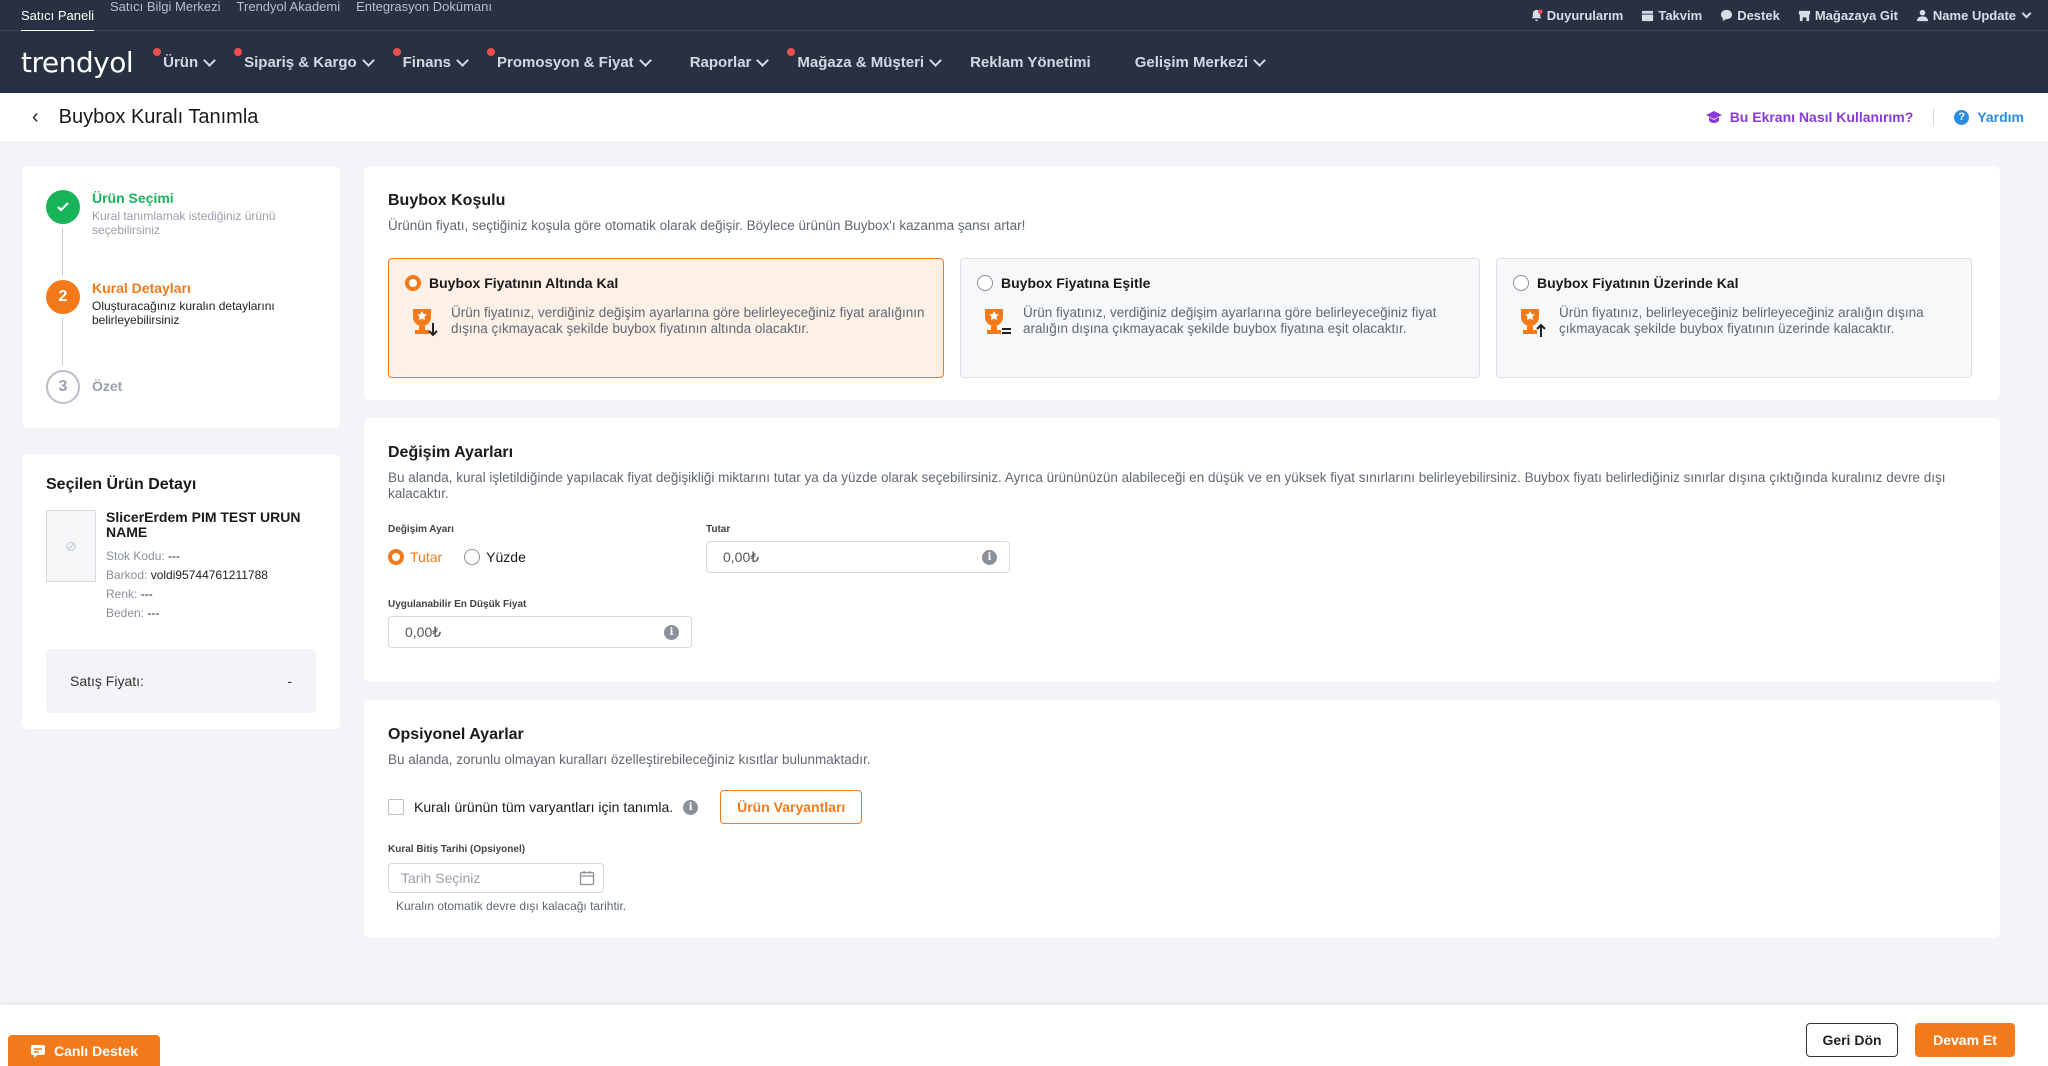 Image resolution: width=2048 pixels, height=1066 pixels. What do you see at coordinates (35, 117) in the screenshot?
I see `back-arrow-icon: ‹` at bounding box center [35, 117].